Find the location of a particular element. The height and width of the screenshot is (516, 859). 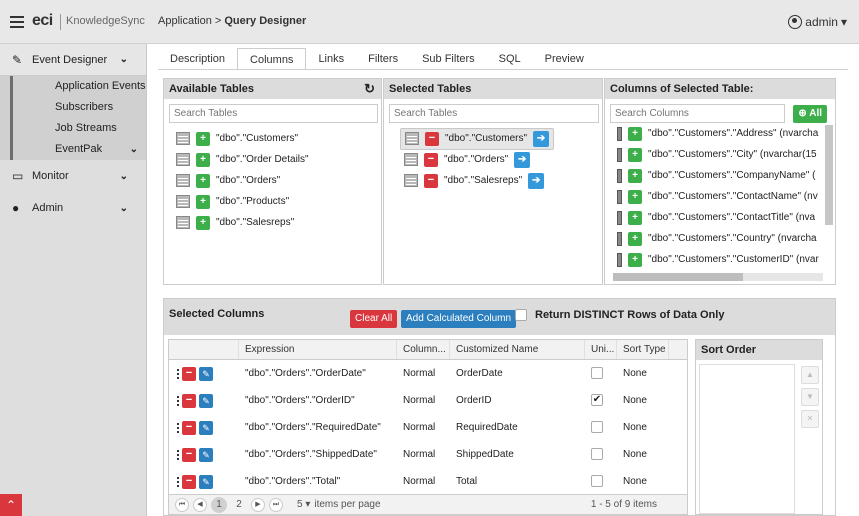

add-all-button: ⊕ All is located at coordinates (810, 114).